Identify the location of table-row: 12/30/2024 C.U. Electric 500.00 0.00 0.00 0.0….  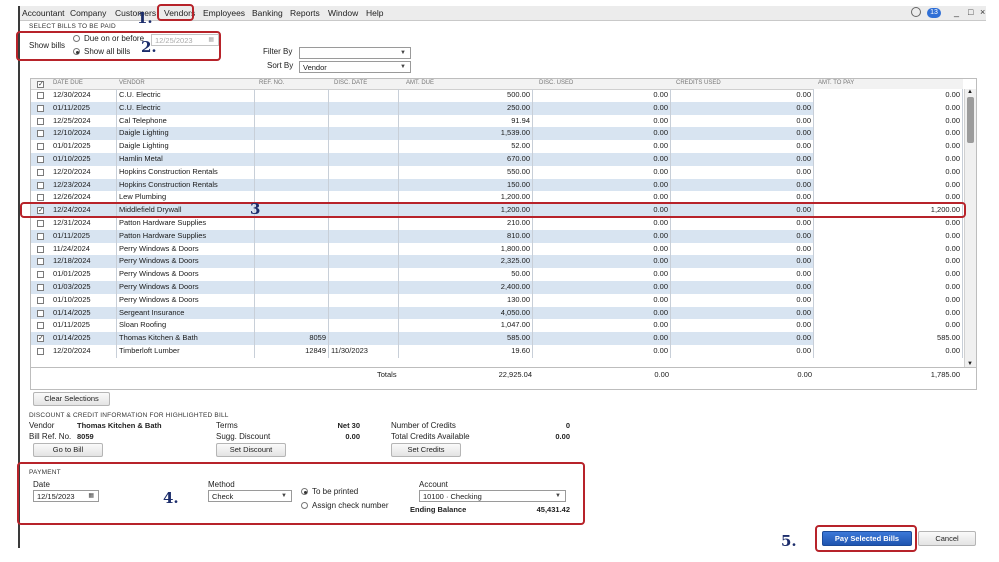
(497, 95).